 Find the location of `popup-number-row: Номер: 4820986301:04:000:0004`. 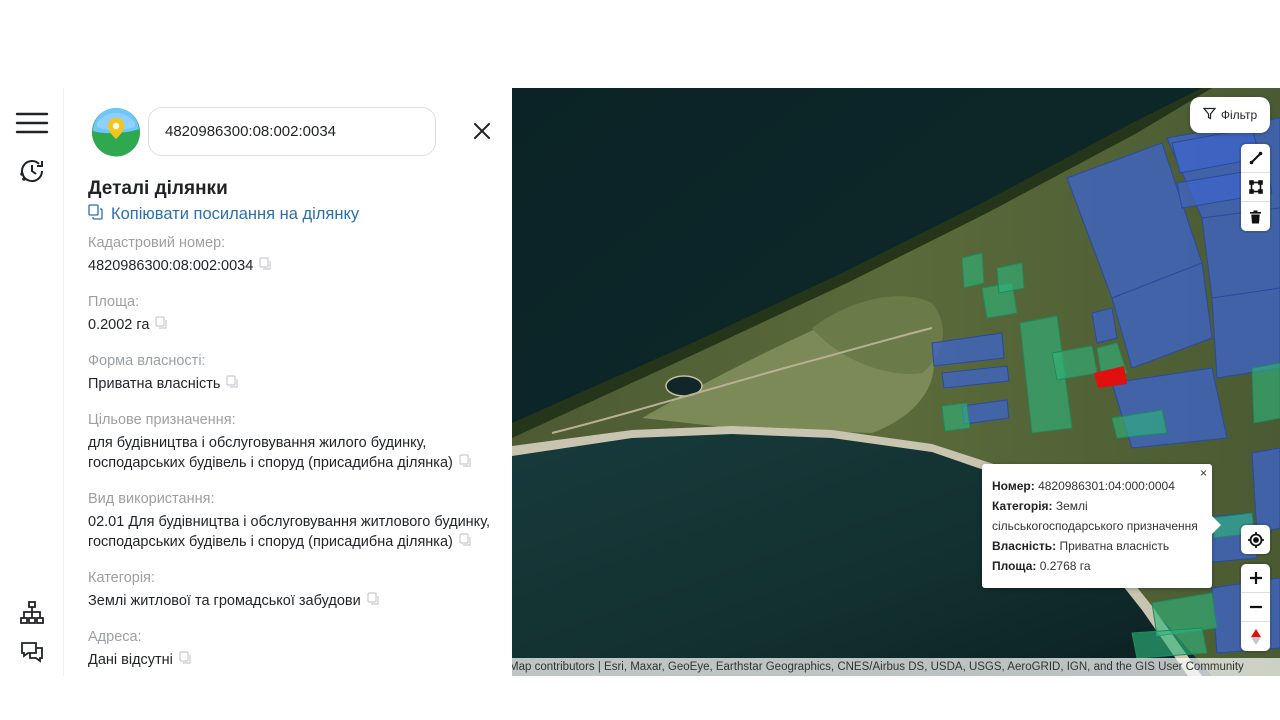

popup-number-row: Номер: 4820986301:04:000:0004 is located at coordinates (1097, 486).